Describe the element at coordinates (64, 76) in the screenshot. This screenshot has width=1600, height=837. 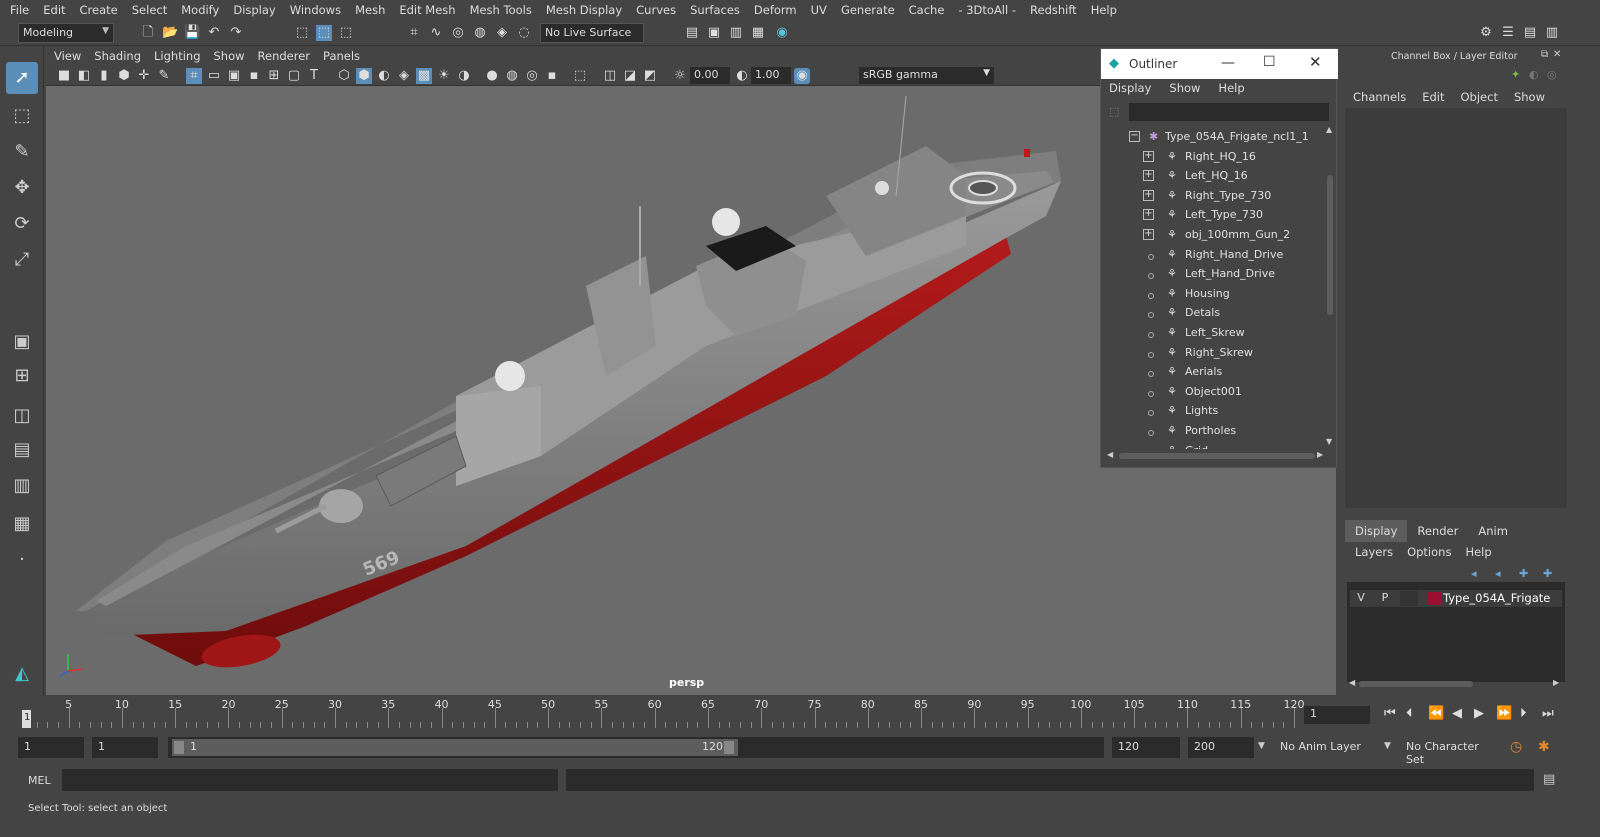
I see `camera-icon: ■` at that location.